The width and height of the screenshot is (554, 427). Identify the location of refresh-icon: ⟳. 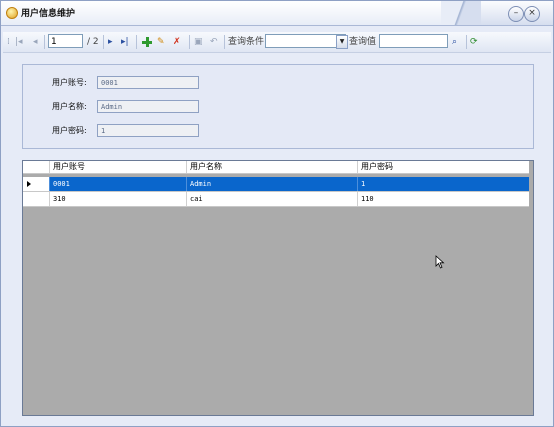
(474, 42).